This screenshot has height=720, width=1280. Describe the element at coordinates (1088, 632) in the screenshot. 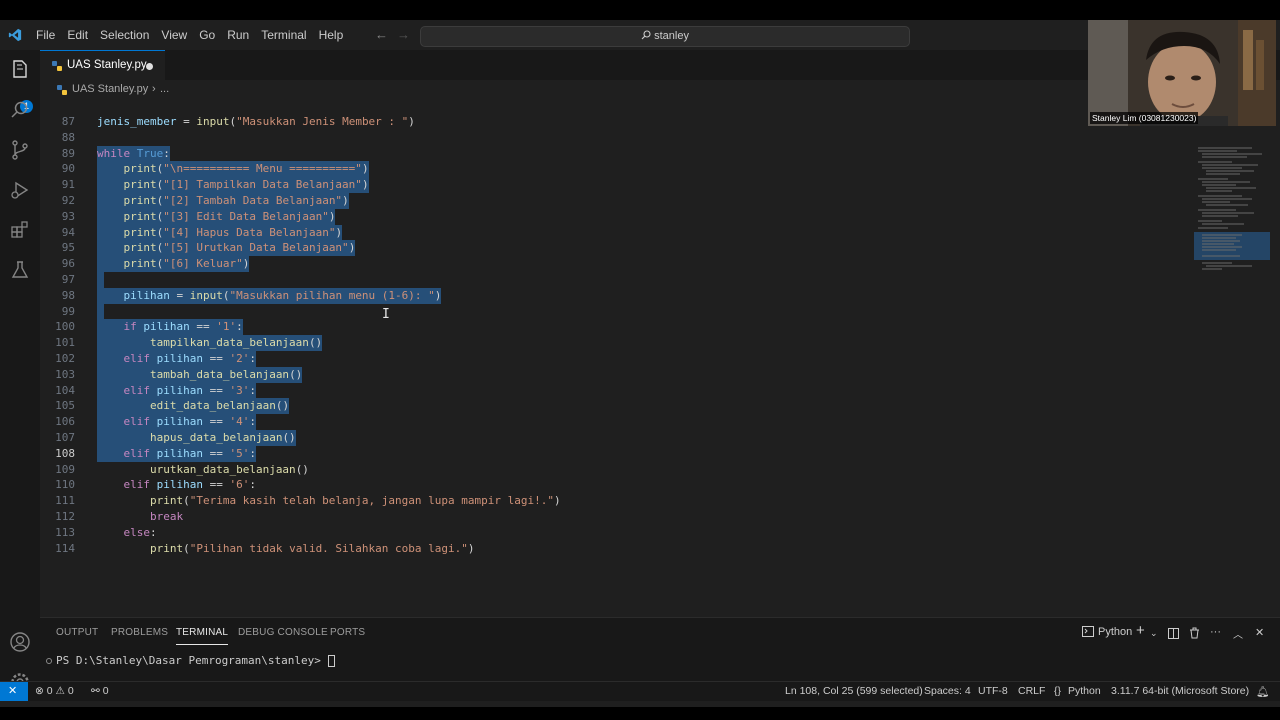

I see `terminal-shell-icon` at that location.